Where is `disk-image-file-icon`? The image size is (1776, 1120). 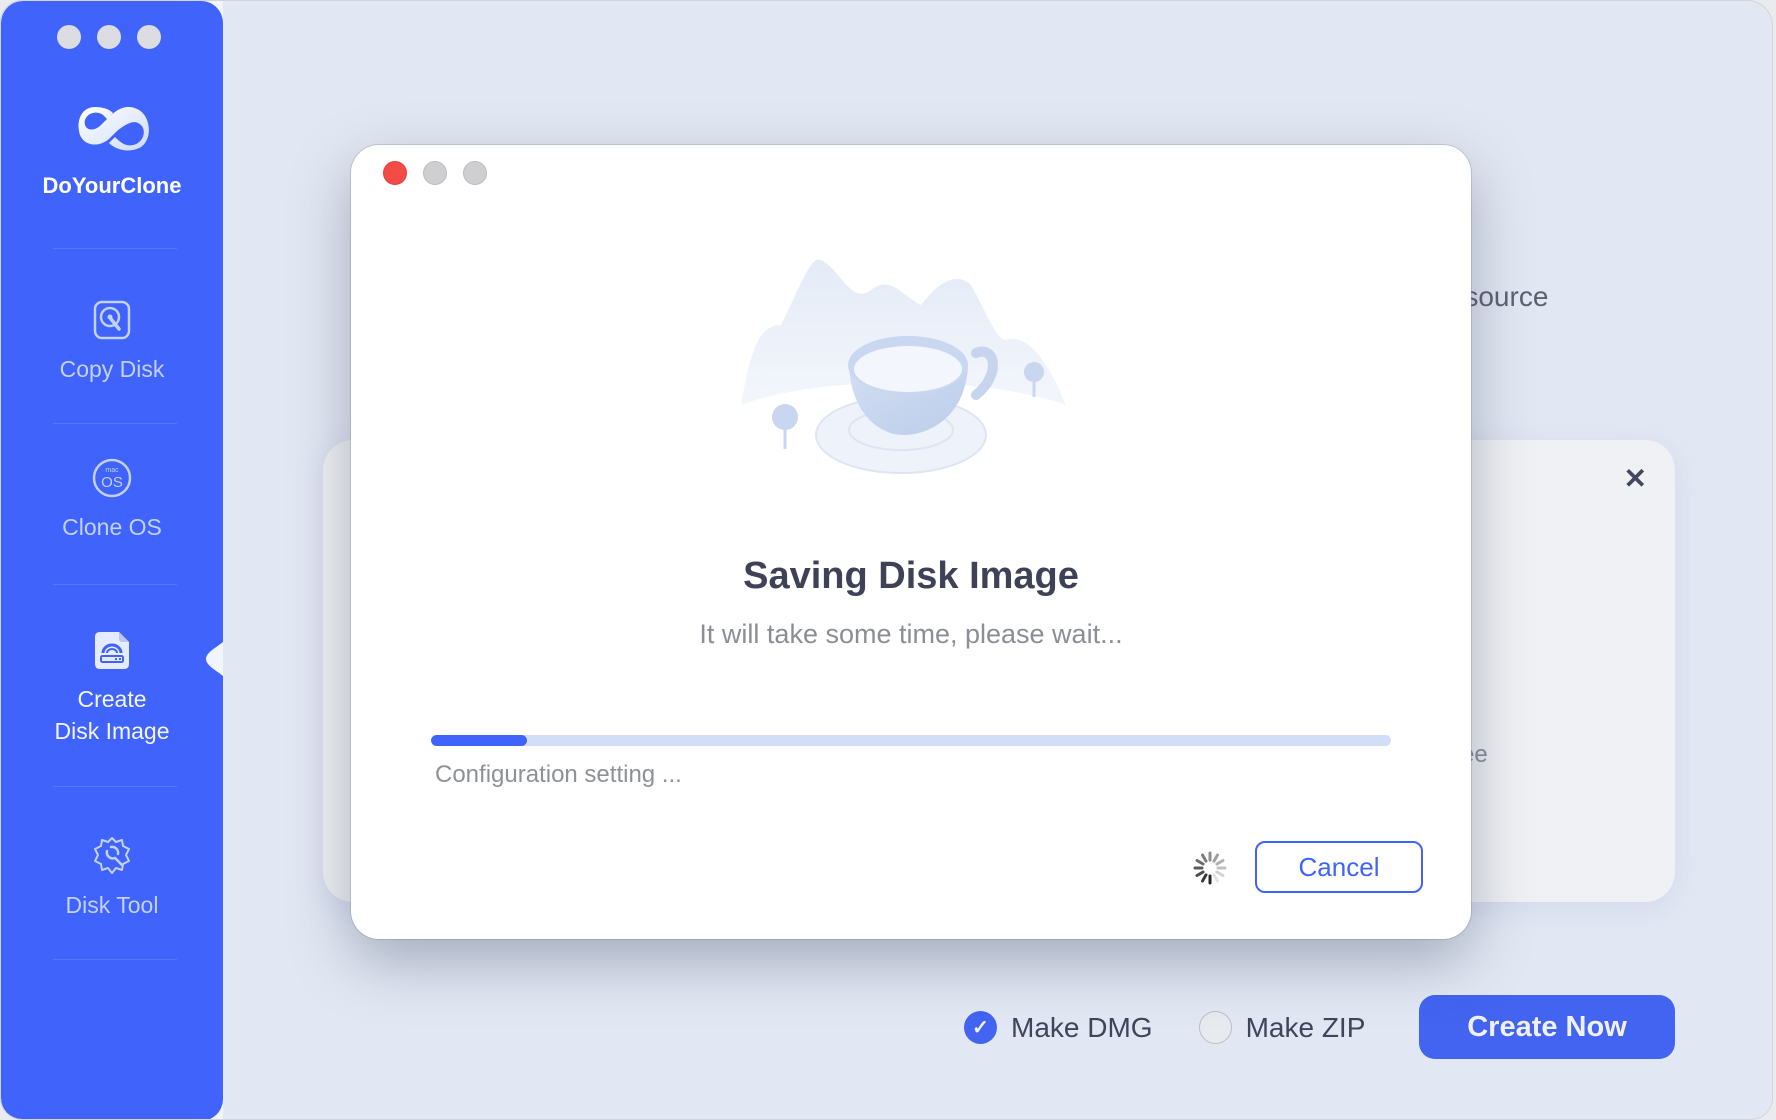
disk-image-file-icon is located at coordinates (112, 650).